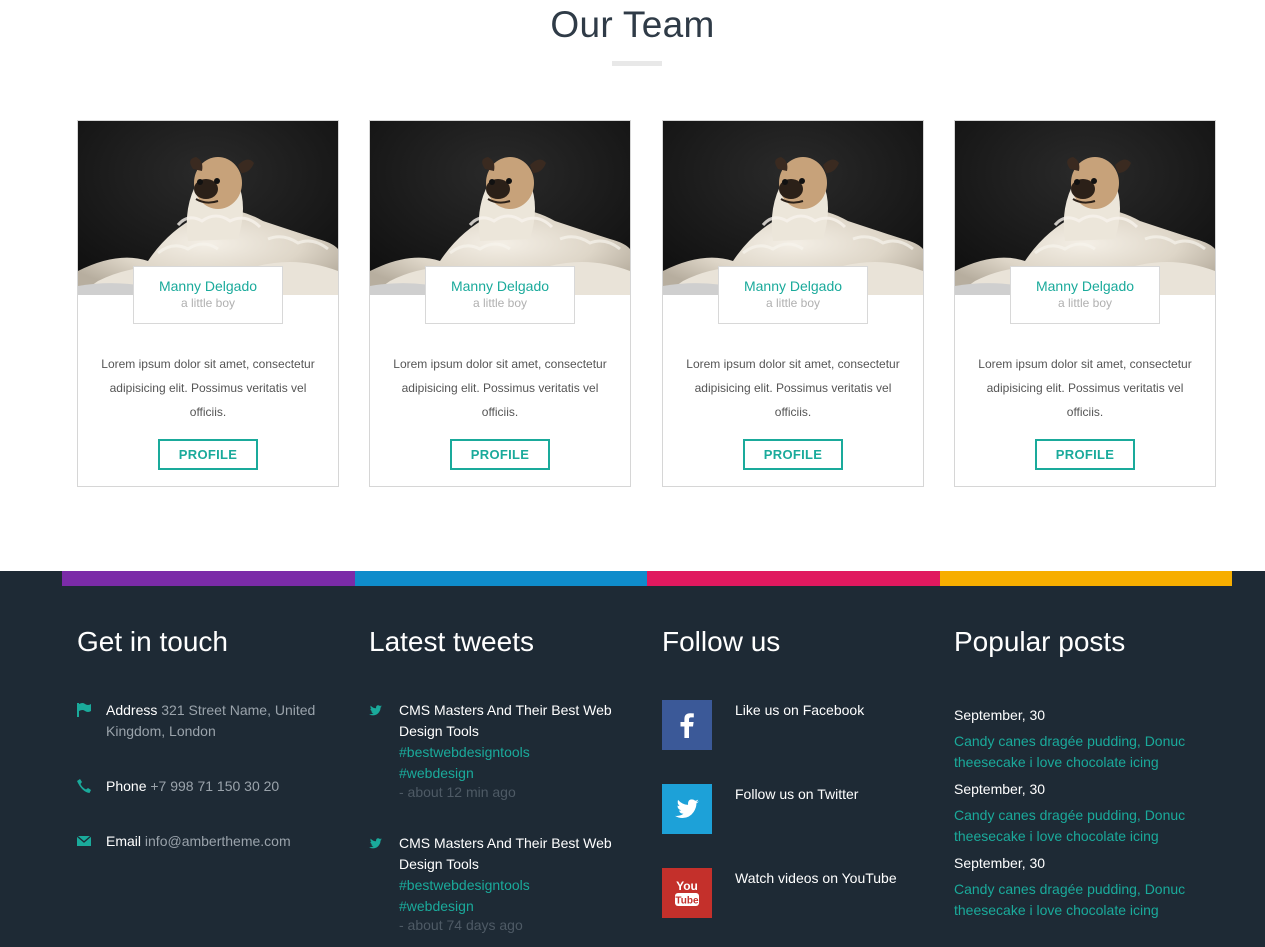 Image resolution: width=1265 pixels, height=947 pixels. I want to click on svg-text: Tube, so click(687, 901).